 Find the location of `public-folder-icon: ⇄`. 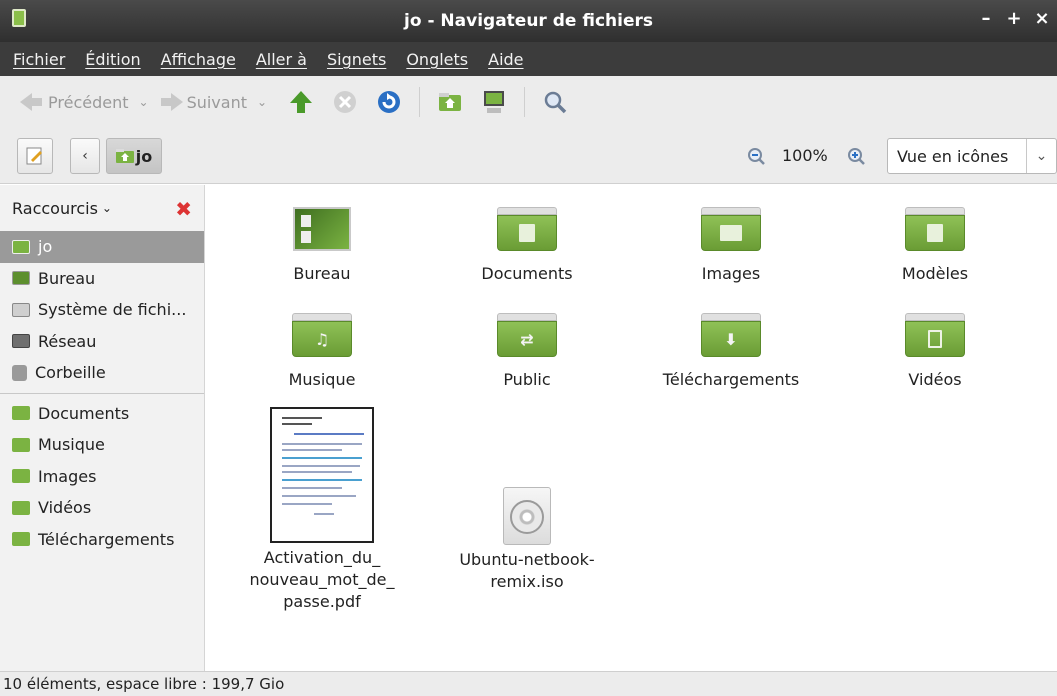

public-folder-icon: ⇄ is located at coordinates (527, 335).